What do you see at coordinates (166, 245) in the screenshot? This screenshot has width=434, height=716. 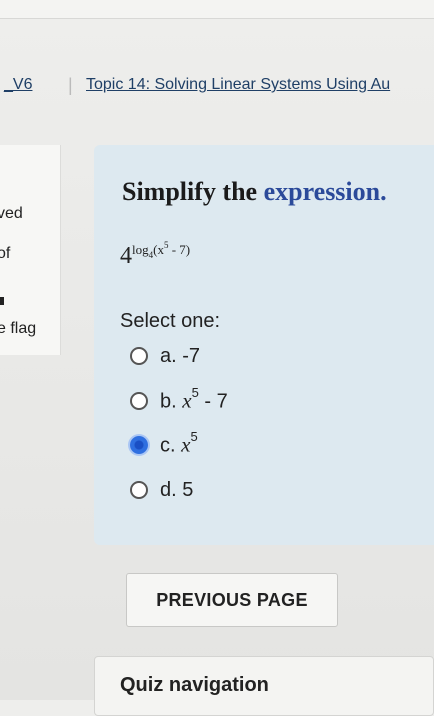 I see `expression-arg-power: 5` at bounding box center [166, 245].